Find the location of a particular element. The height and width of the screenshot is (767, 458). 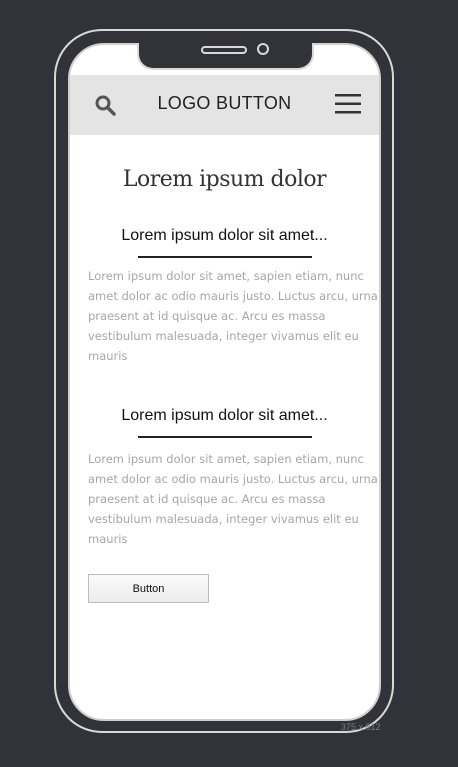

app-header: LOGO BUTTON is located at coordinates (224, 105).